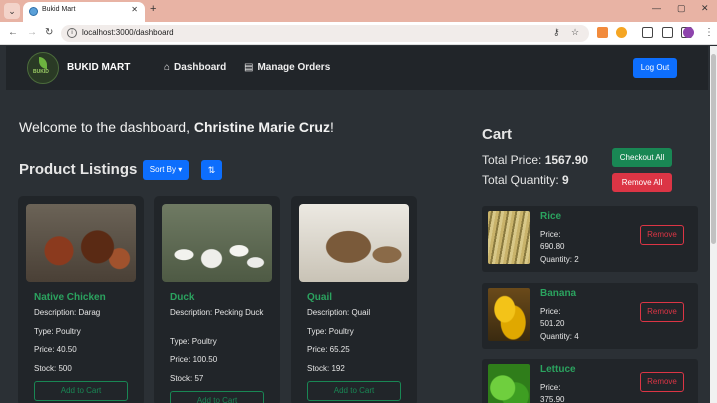 The width and height of the screenshot is (717, 403). Describe the element at coordinates (331, 127) in the screenshot. I see `welcome-suffix: !` at that location.